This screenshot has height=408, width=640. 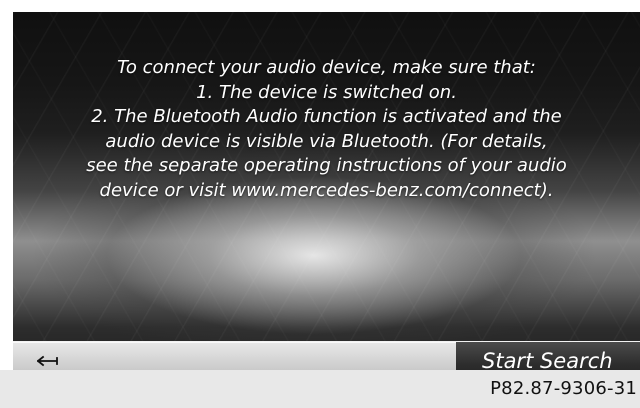 What do you see at coordinates (320, 389) in the screenshot?
I see `image-caption-strip: P82.87-9306-31` at bounding box center [320, 389].